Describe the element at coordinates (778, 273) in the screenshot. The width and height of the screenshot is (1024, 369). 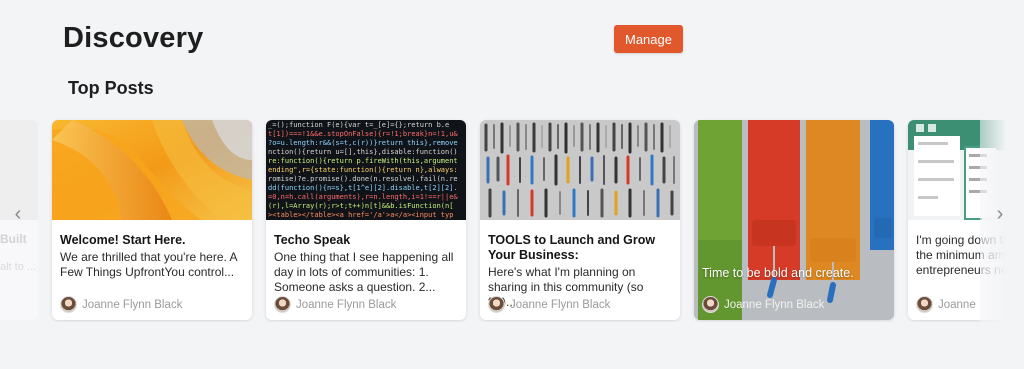
I see `post-title-overlay: Time to be bold and create.` at that location.